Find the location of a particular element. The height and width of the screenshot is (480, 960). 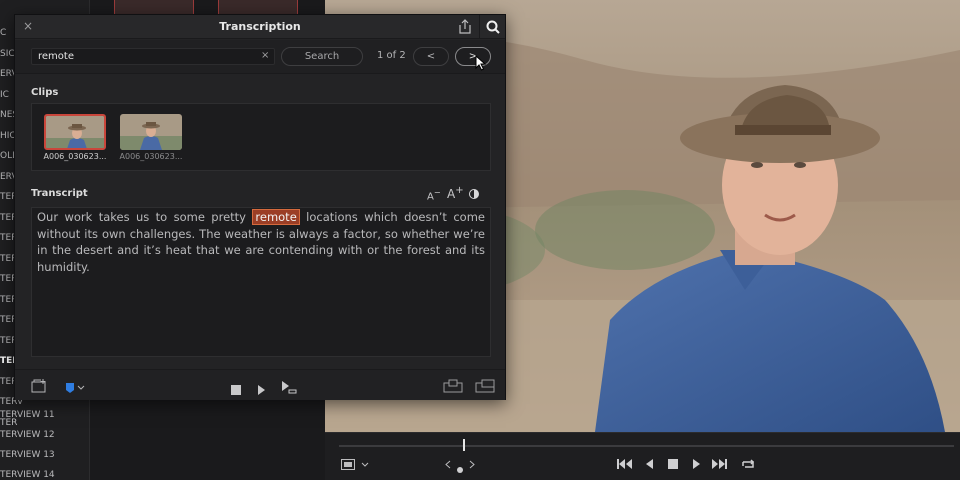

increase-font-glyph: A is located at coordinates (451, 194).